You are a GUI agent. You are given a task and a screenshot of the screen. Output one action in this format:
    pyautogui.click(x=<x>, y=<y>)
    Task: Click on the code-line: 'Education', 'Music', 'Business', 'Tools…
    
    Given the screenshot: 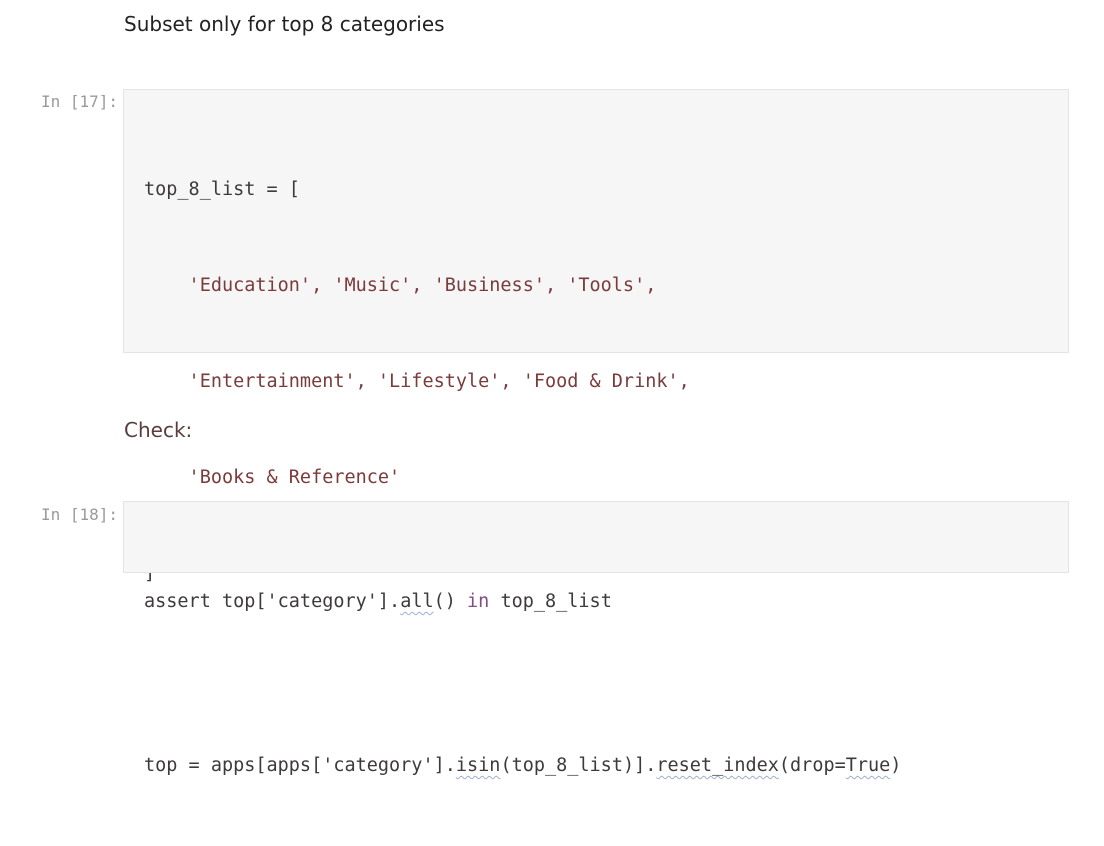 What is the action you would take?
    pyautogui.click(x=400, y=285)
    